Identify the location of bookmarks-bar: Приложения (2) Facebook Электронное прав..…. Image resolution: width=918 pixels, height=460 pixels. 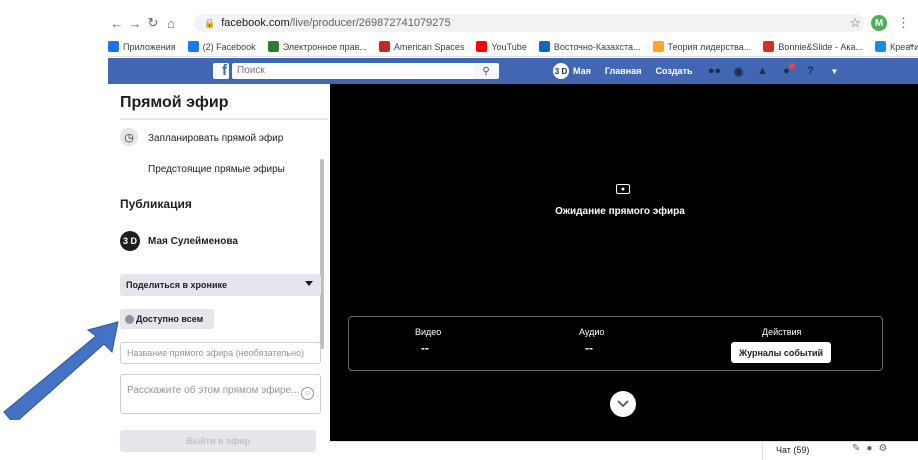
(513, 47).